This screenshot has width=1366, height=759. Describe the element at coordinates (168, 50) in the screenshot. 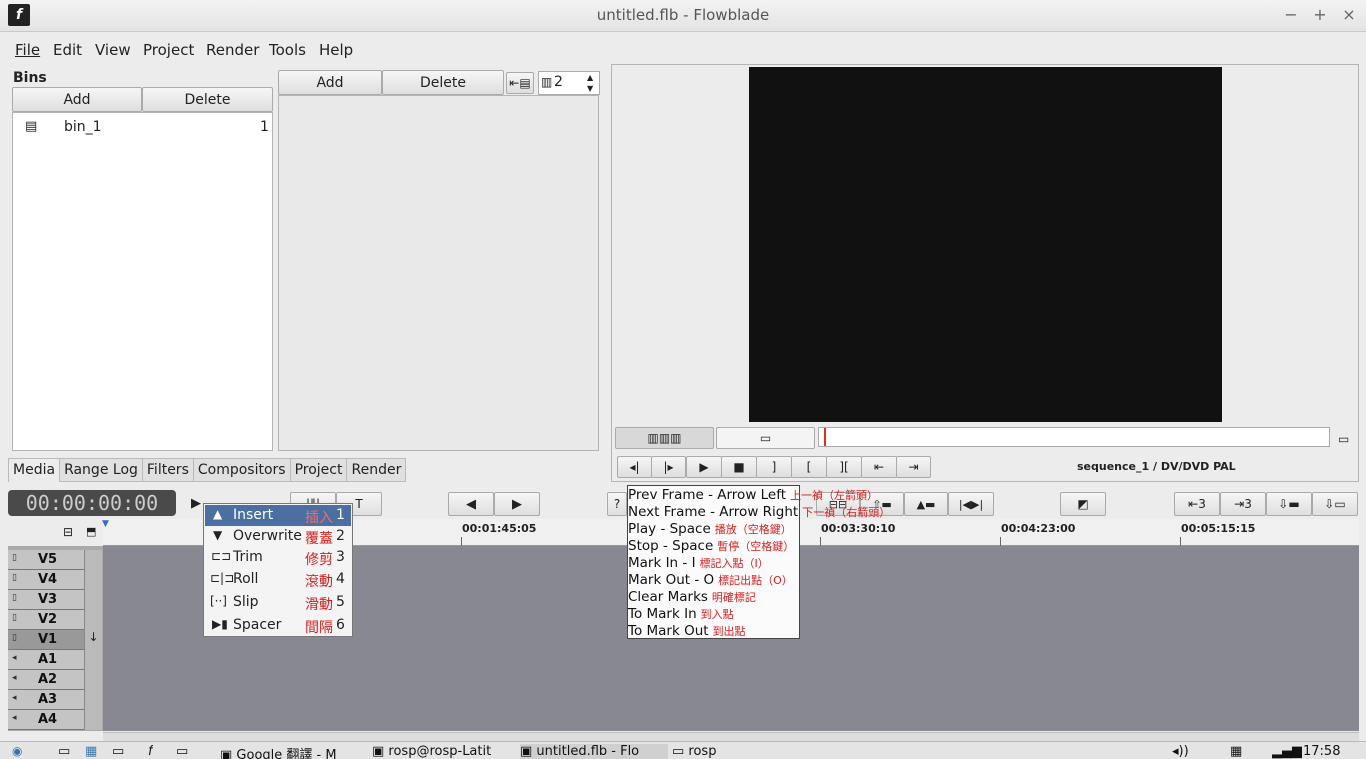

I see `menu-project: Project` at that location.